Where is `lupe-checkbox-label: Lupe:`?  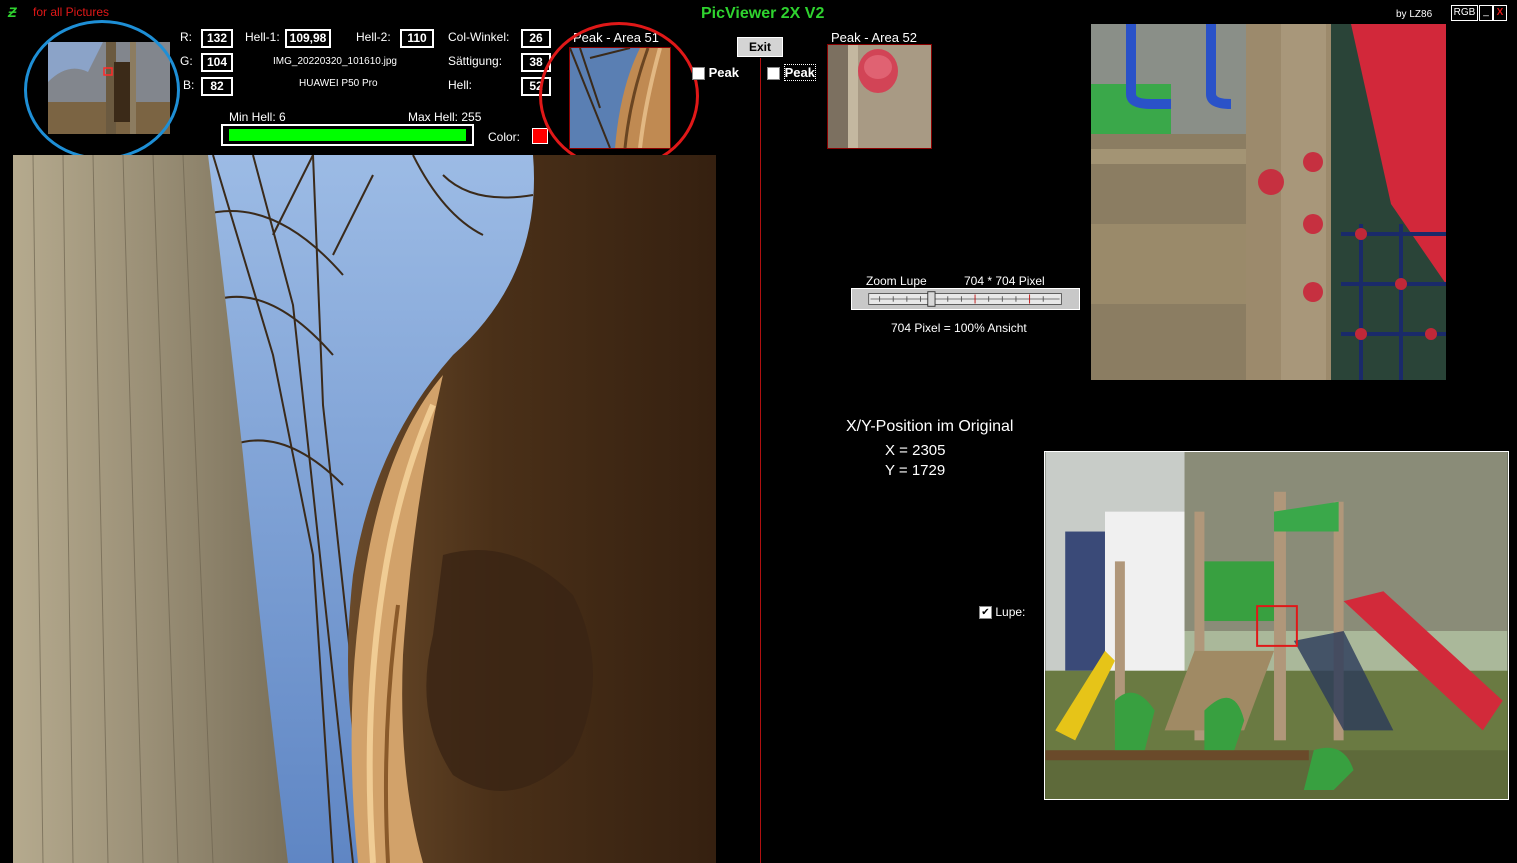
lupe-checkbox-label: Lupe: is located at coordinates (1010, 612).